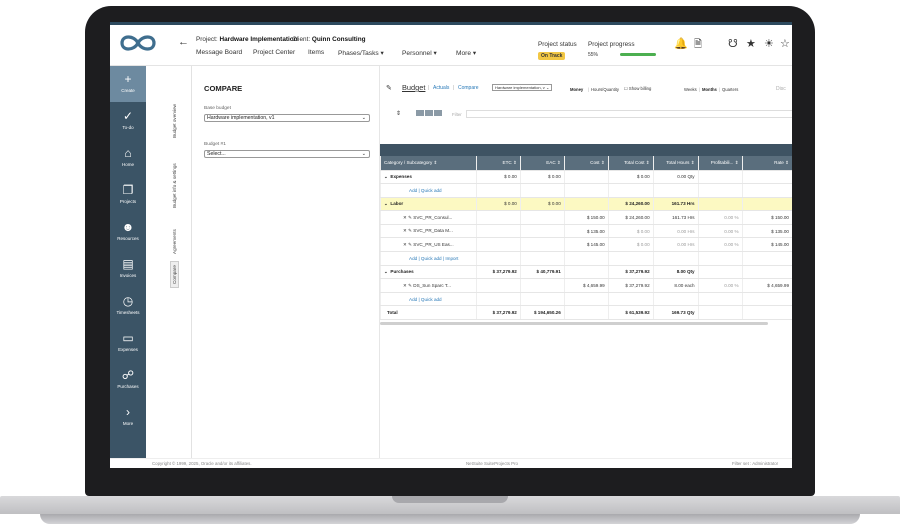  I want to click on horizontal-scrollbar, so click(574, 323).